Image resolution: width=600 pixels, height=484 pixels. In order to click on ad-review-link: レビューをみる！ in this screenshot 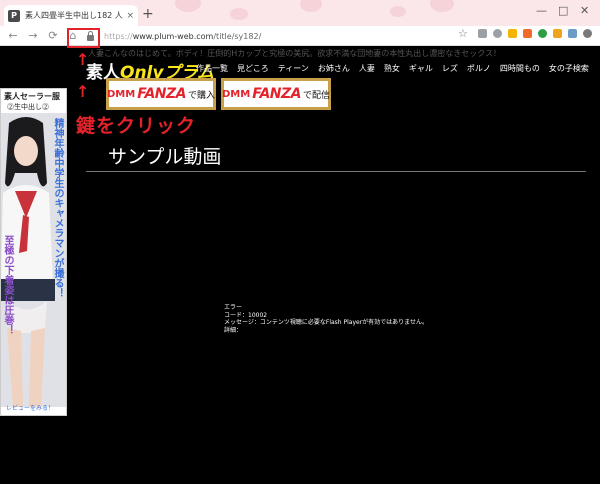, I will do `click(30, 407)`.